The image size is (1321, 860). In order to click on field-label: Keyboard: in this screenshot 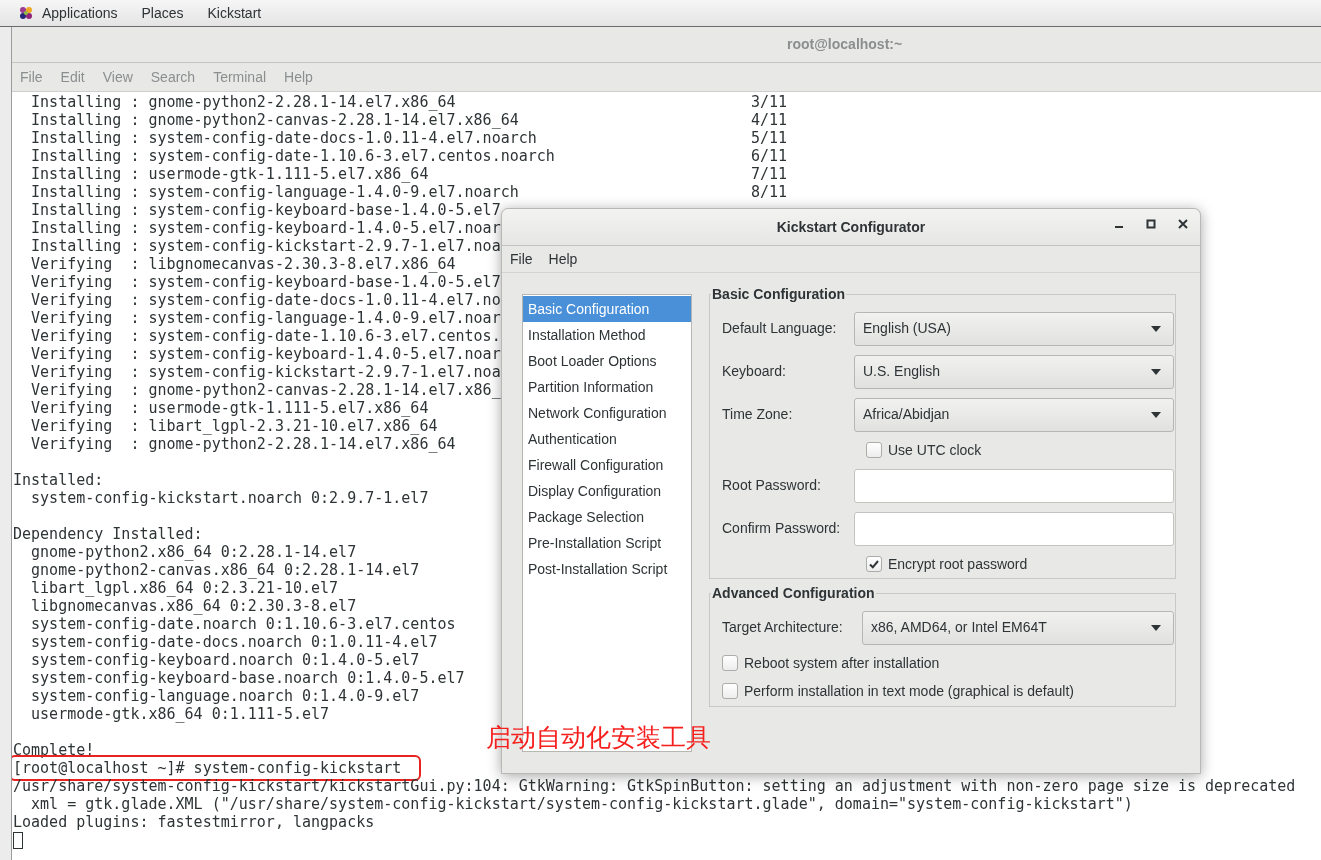, I will do `click(754, 371)`.